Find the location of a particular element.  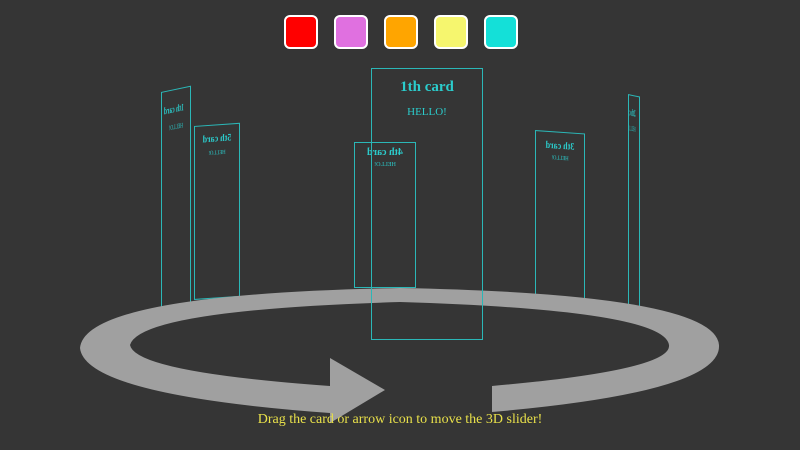

card-title: 1th card is located at coordinates (427, 87).